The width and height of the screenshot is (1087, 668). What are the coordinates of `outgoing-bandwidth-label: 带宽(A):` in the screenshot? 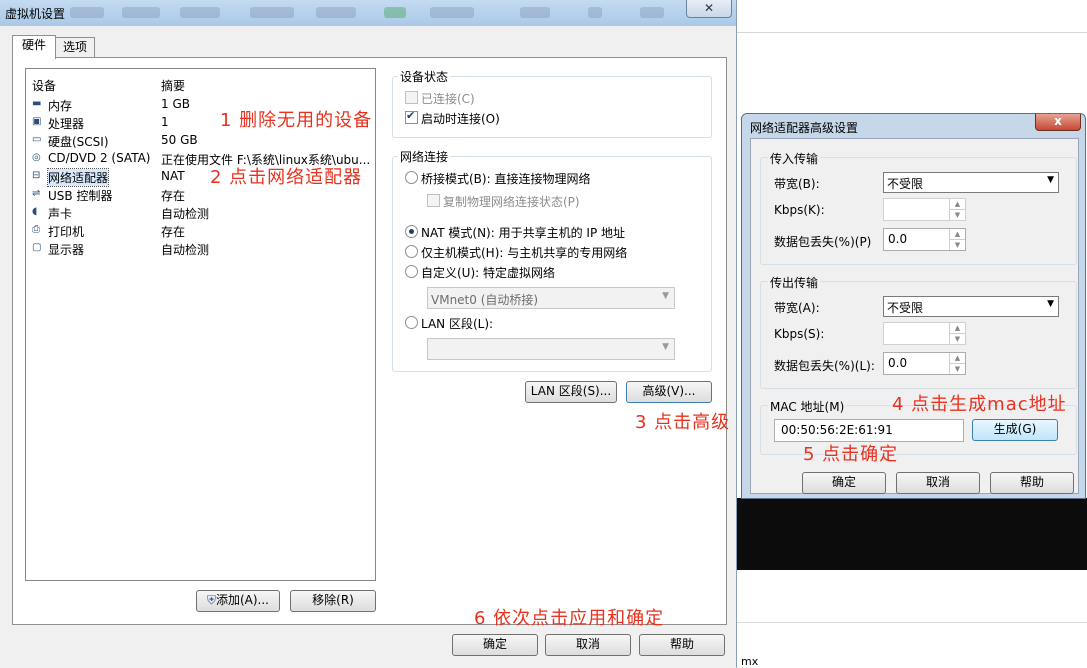 It's located at (797, 308).